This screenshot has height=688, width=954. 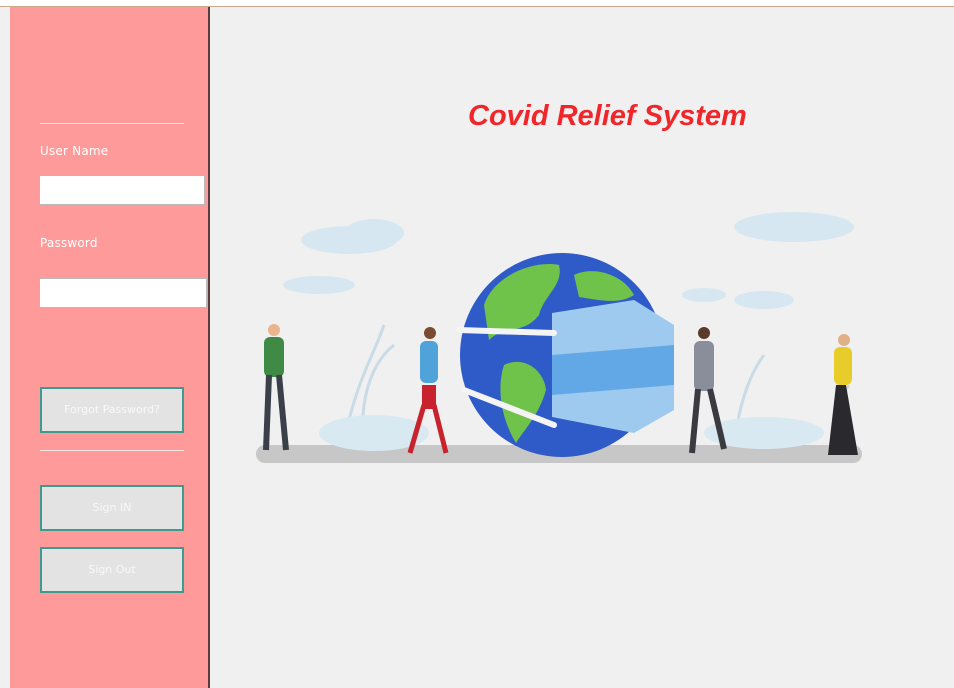 What do you see at coordinates (69, 243) in the screenshot?
I see `password-label: Password` at bounding box center [69, 243].